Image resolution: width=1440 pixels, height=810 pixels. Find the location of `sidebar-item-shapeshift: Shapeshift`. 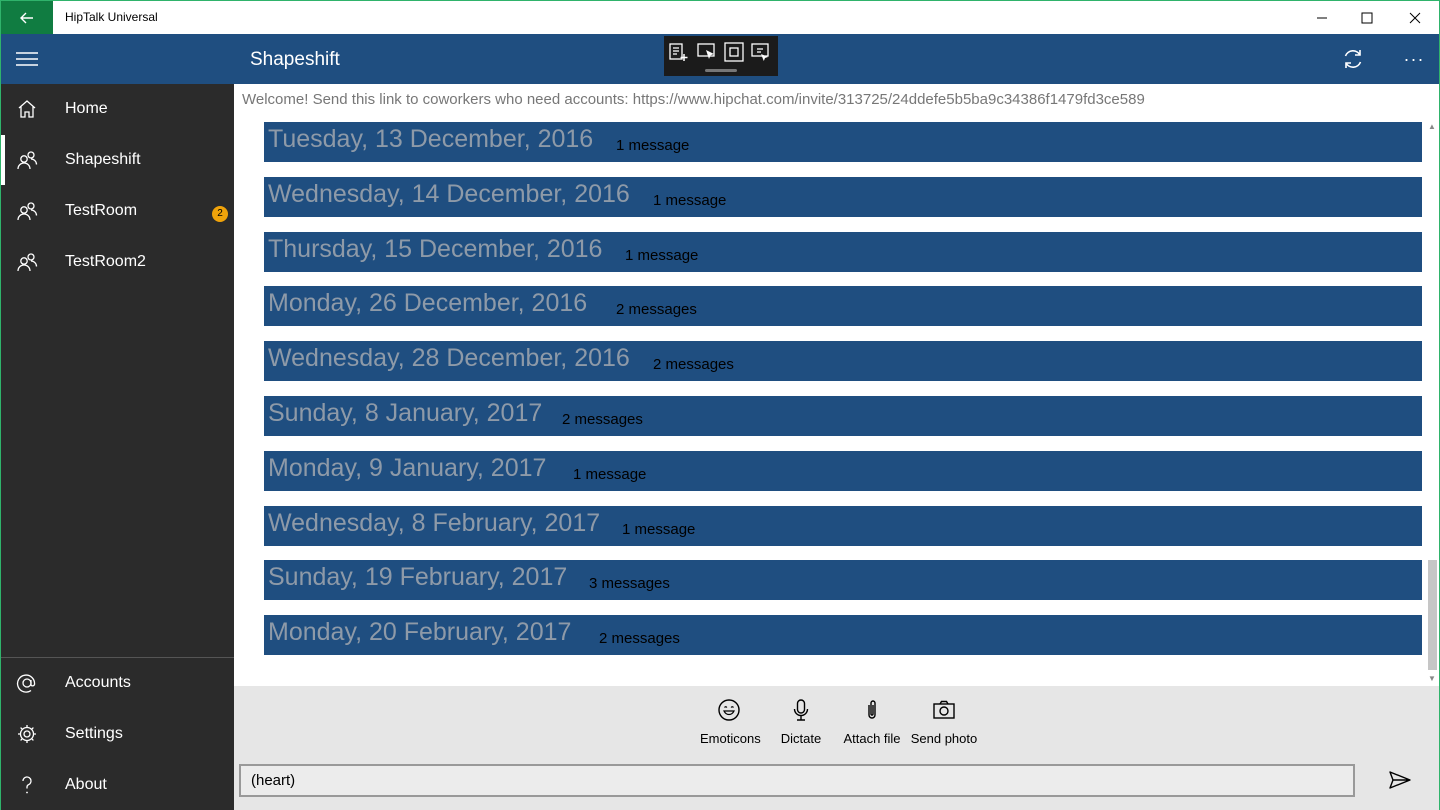

sidebar-item-shapeshift: Shapeshift is located at coordinates (117, 160).